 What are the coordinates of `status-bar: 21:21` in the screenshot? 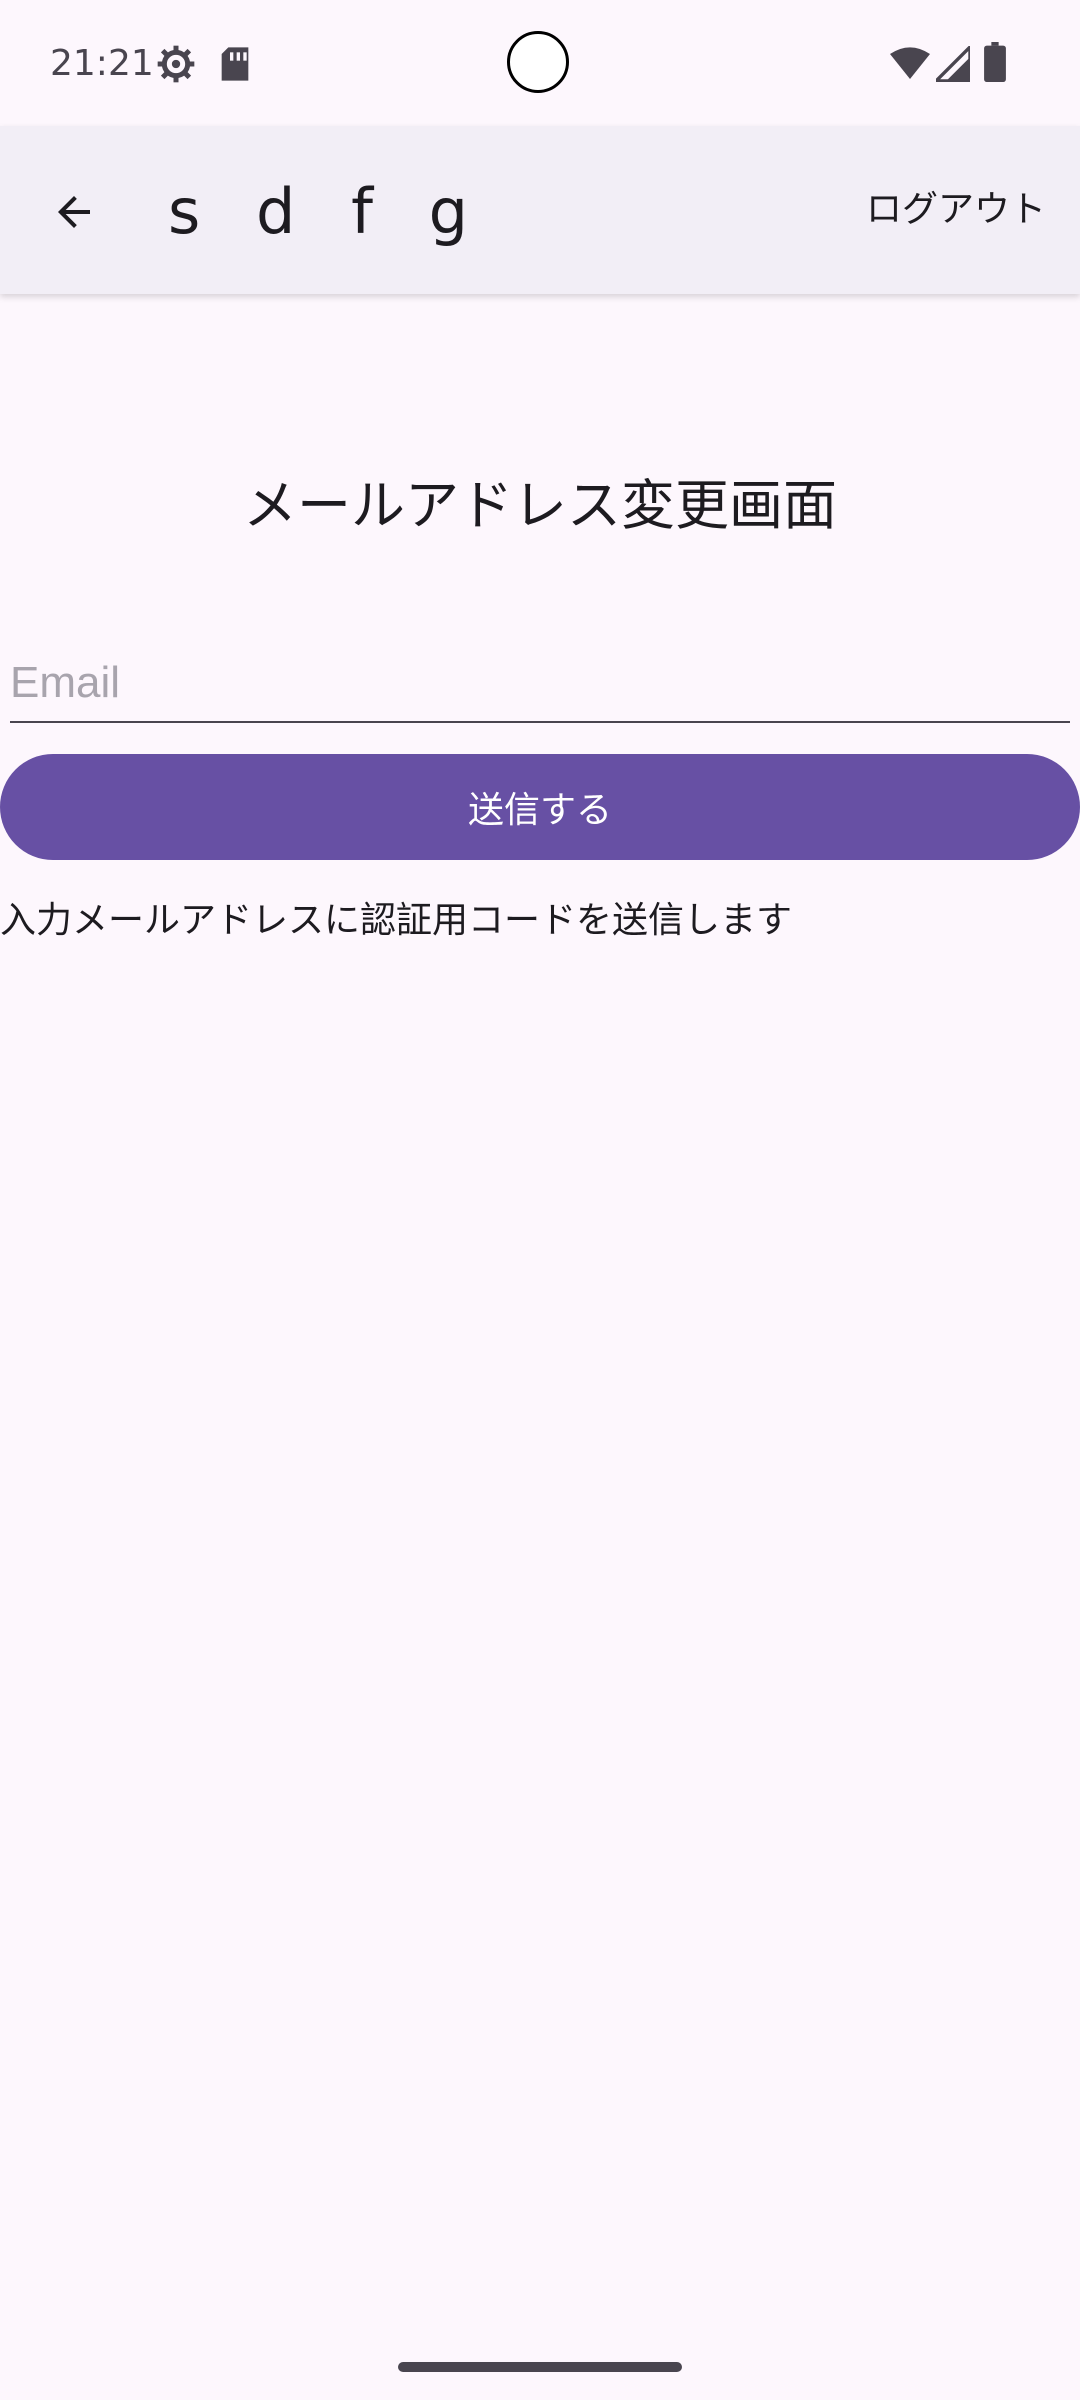 It's located at (540, 63).